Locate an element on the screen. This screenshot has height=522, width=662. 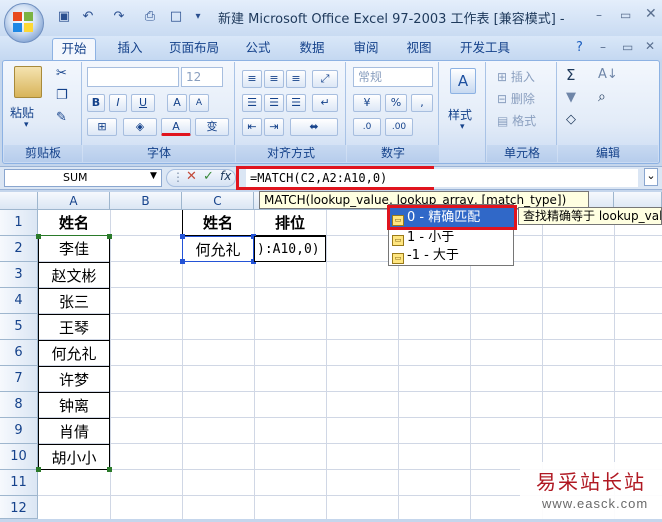
ribbon-minimize-icon: – is located at coordinates (603, 47).